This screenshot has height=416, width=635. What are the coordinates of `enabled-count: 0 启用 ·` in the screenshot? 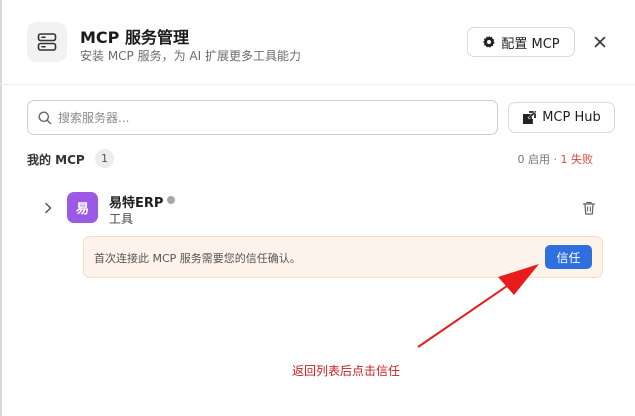 It's located at (539, 159).